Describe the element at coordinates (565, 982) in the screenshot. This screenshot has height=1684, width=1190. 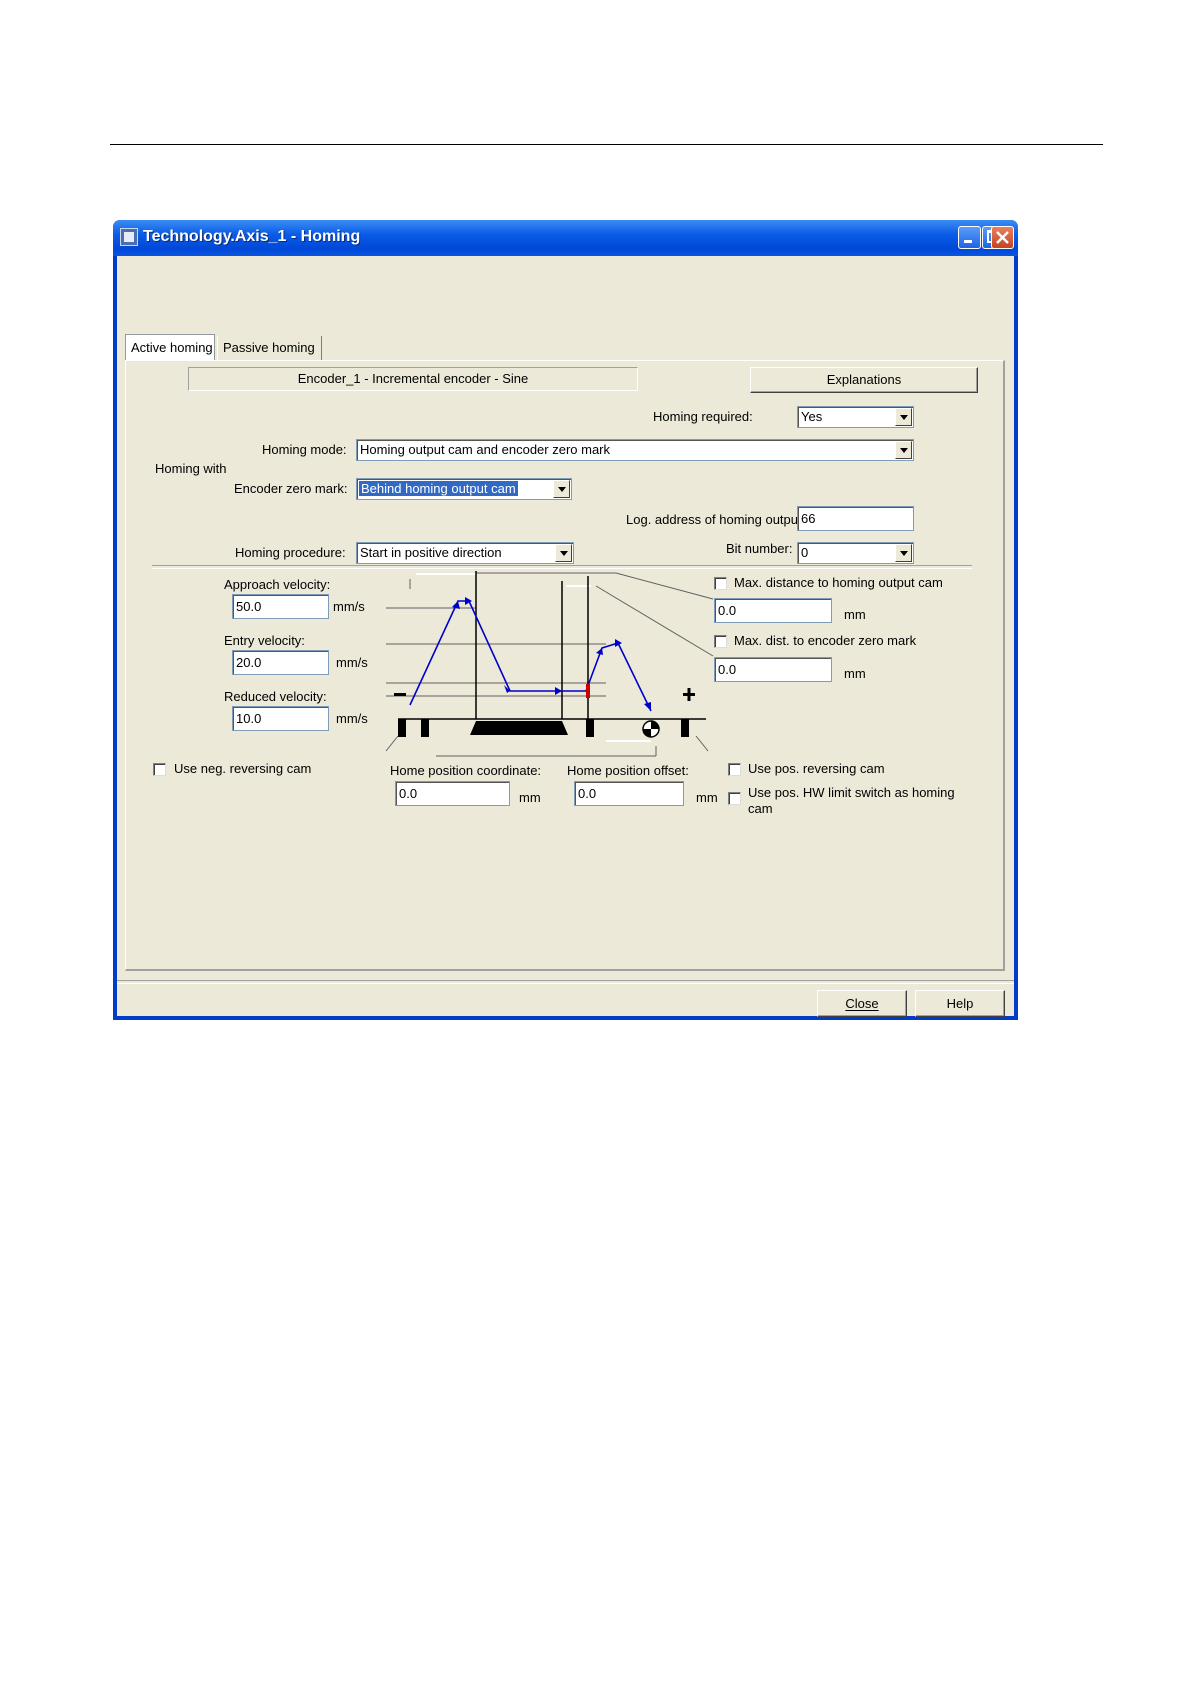
I see `footer-separator` at that location.